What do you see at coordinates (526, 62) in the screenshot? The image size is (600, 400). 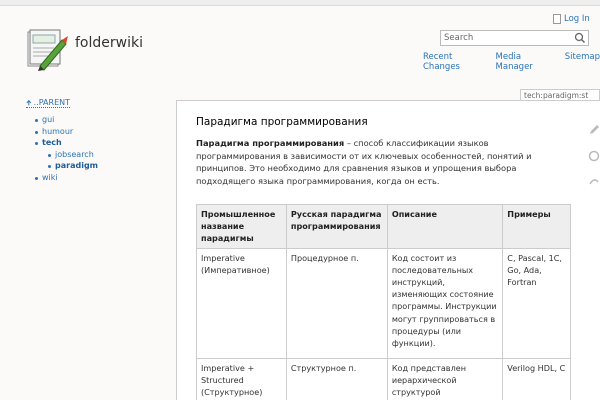 I see `media-manager-link: Media Manager` at bounding box center [526, 62].